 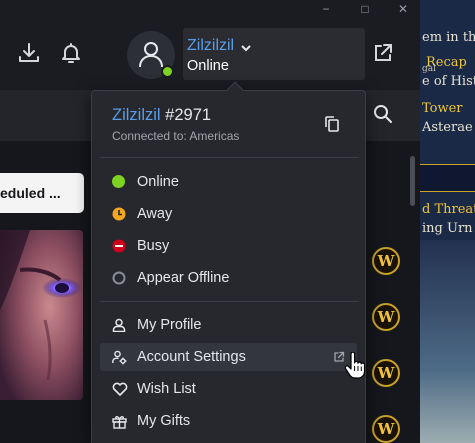 I want to click on battletag: Zilzilzil #2971, so click(x=161, y=115).